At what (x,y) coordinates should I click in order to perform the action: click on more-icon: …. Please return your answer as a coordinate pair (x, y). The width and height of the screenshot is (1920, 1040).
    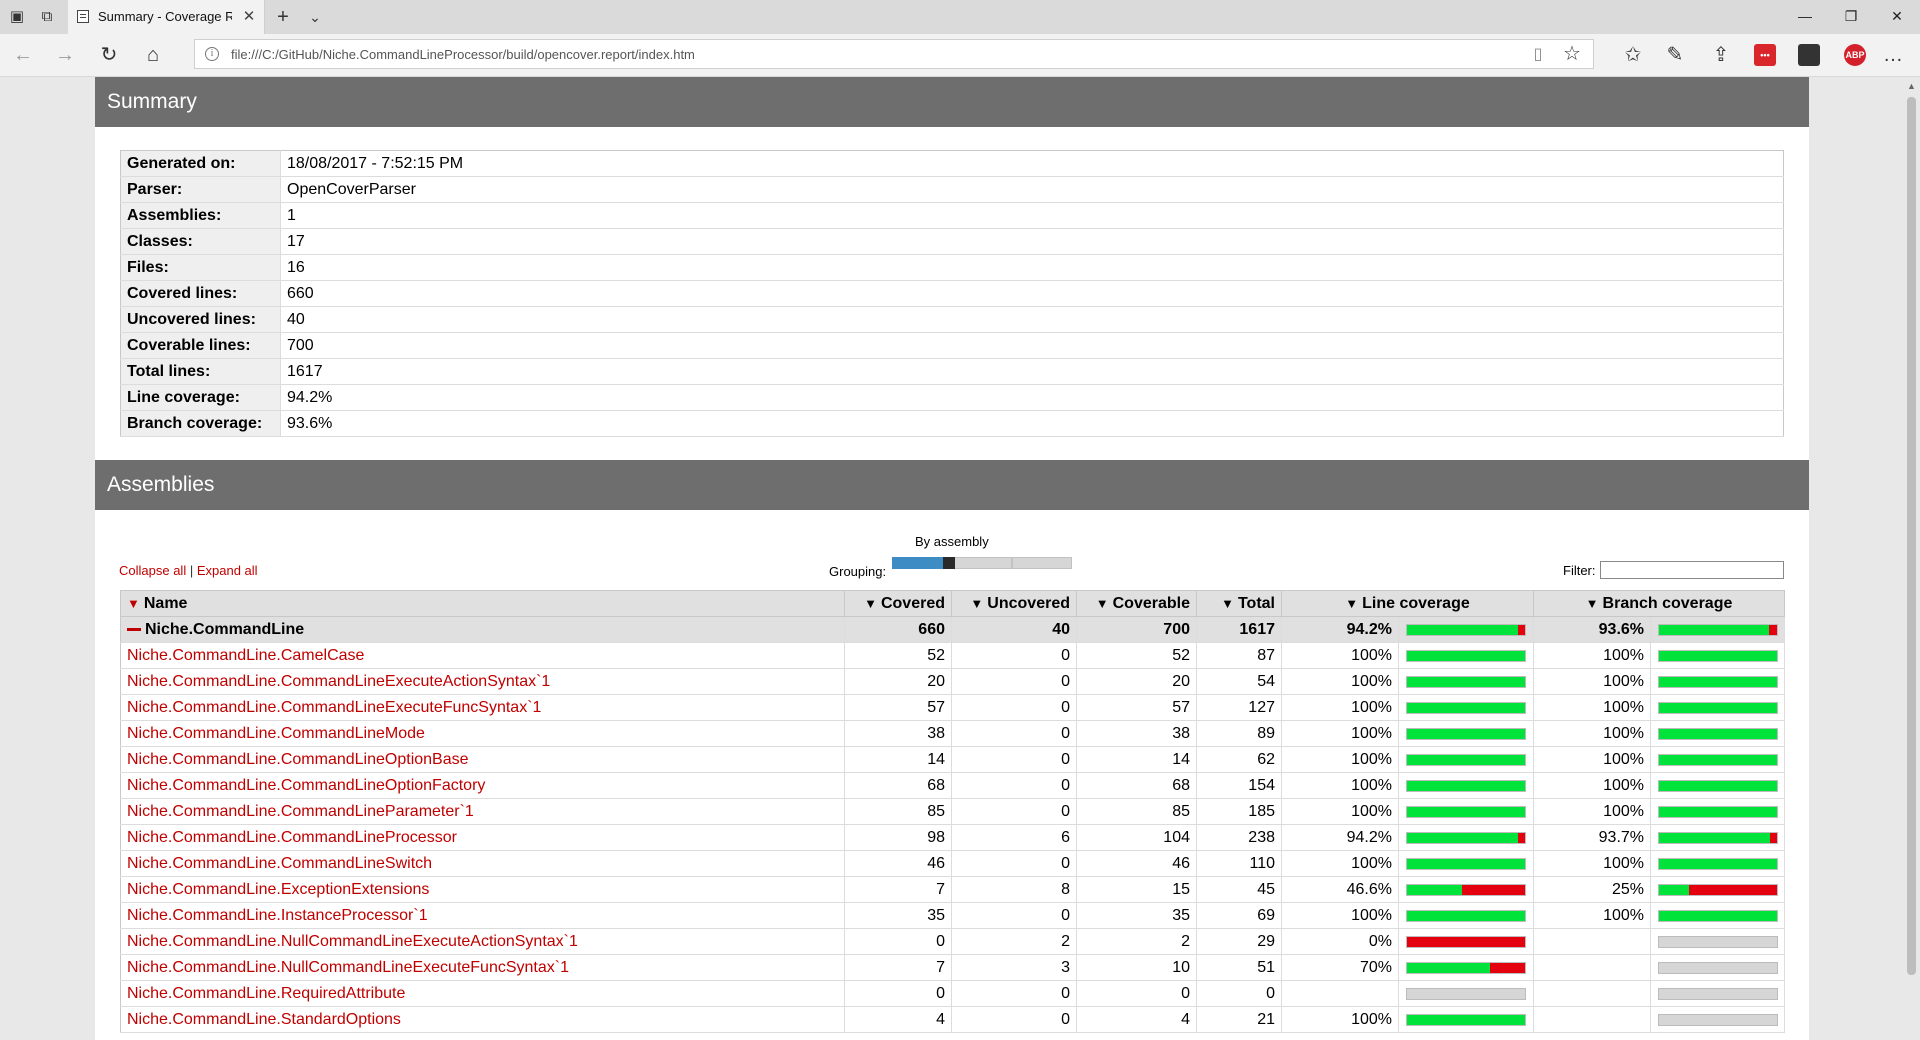
    Looking at the image, I should click on (1893, 55).